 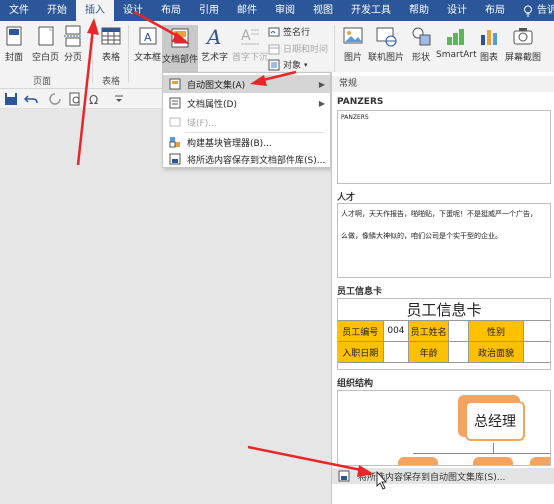 I want to click on print-preview-icon, so click(x=75, y=99).